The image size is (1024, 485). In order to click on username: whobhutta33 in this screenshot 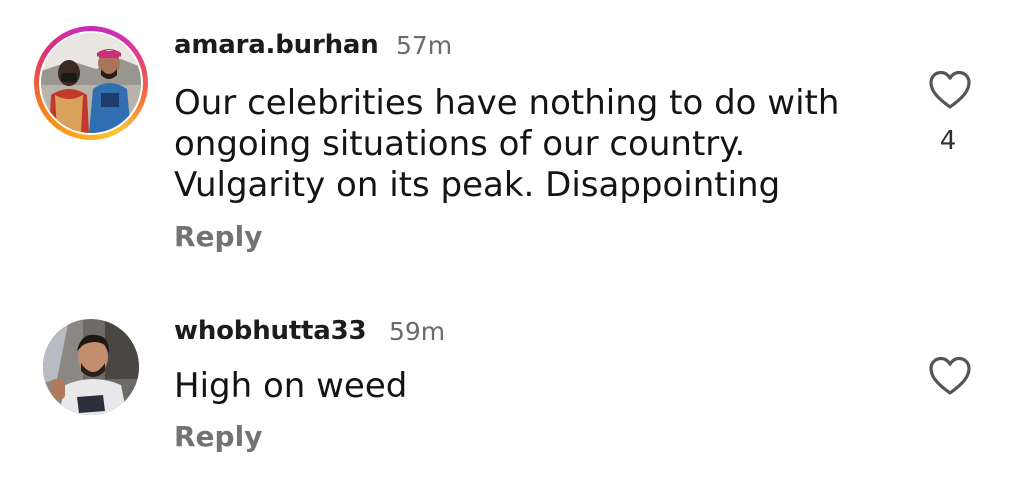, I will do `click(270, 331)`.